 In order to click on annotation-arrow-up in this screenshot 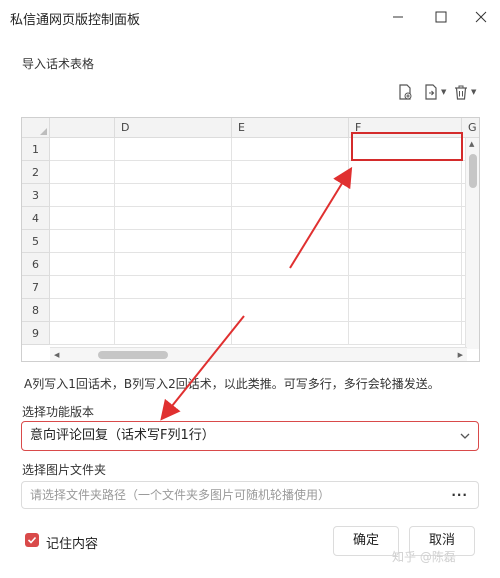, I will do `click(321, 217)`.